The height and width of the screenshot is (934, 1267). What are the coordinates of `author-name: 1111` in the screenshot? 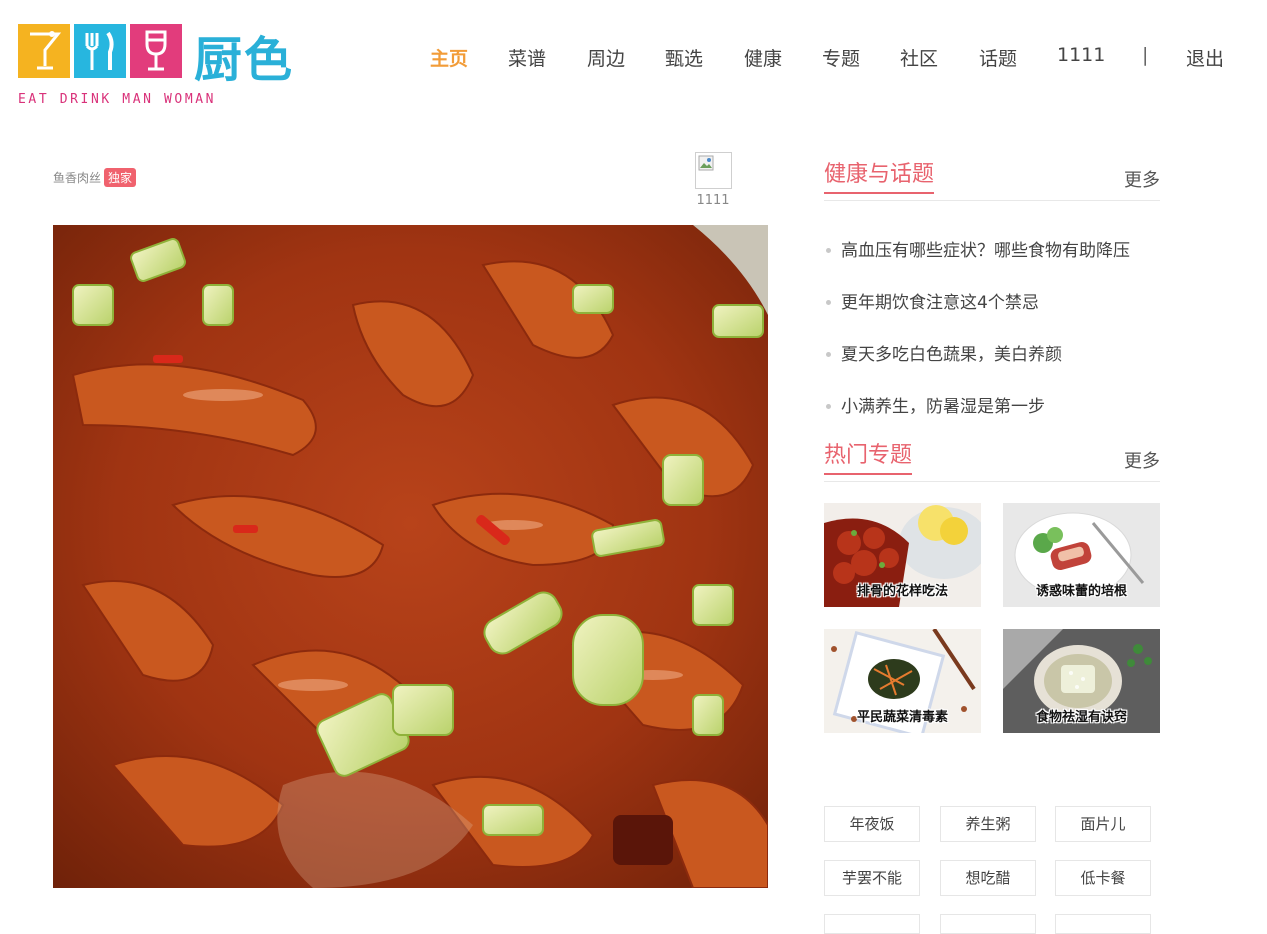 It's located at (713, 200).